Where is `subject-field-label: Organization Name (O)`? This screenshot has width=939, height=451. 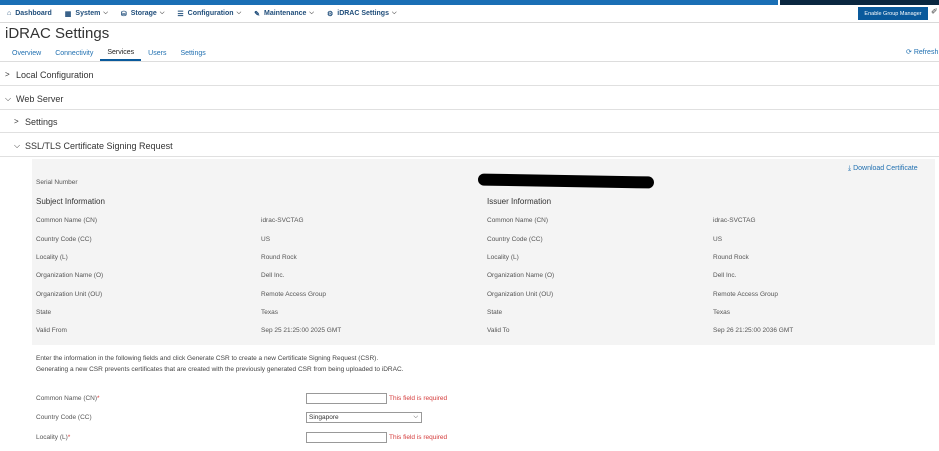 subject-field-label: Organization Name (O) is located at coordinates (70, 275).